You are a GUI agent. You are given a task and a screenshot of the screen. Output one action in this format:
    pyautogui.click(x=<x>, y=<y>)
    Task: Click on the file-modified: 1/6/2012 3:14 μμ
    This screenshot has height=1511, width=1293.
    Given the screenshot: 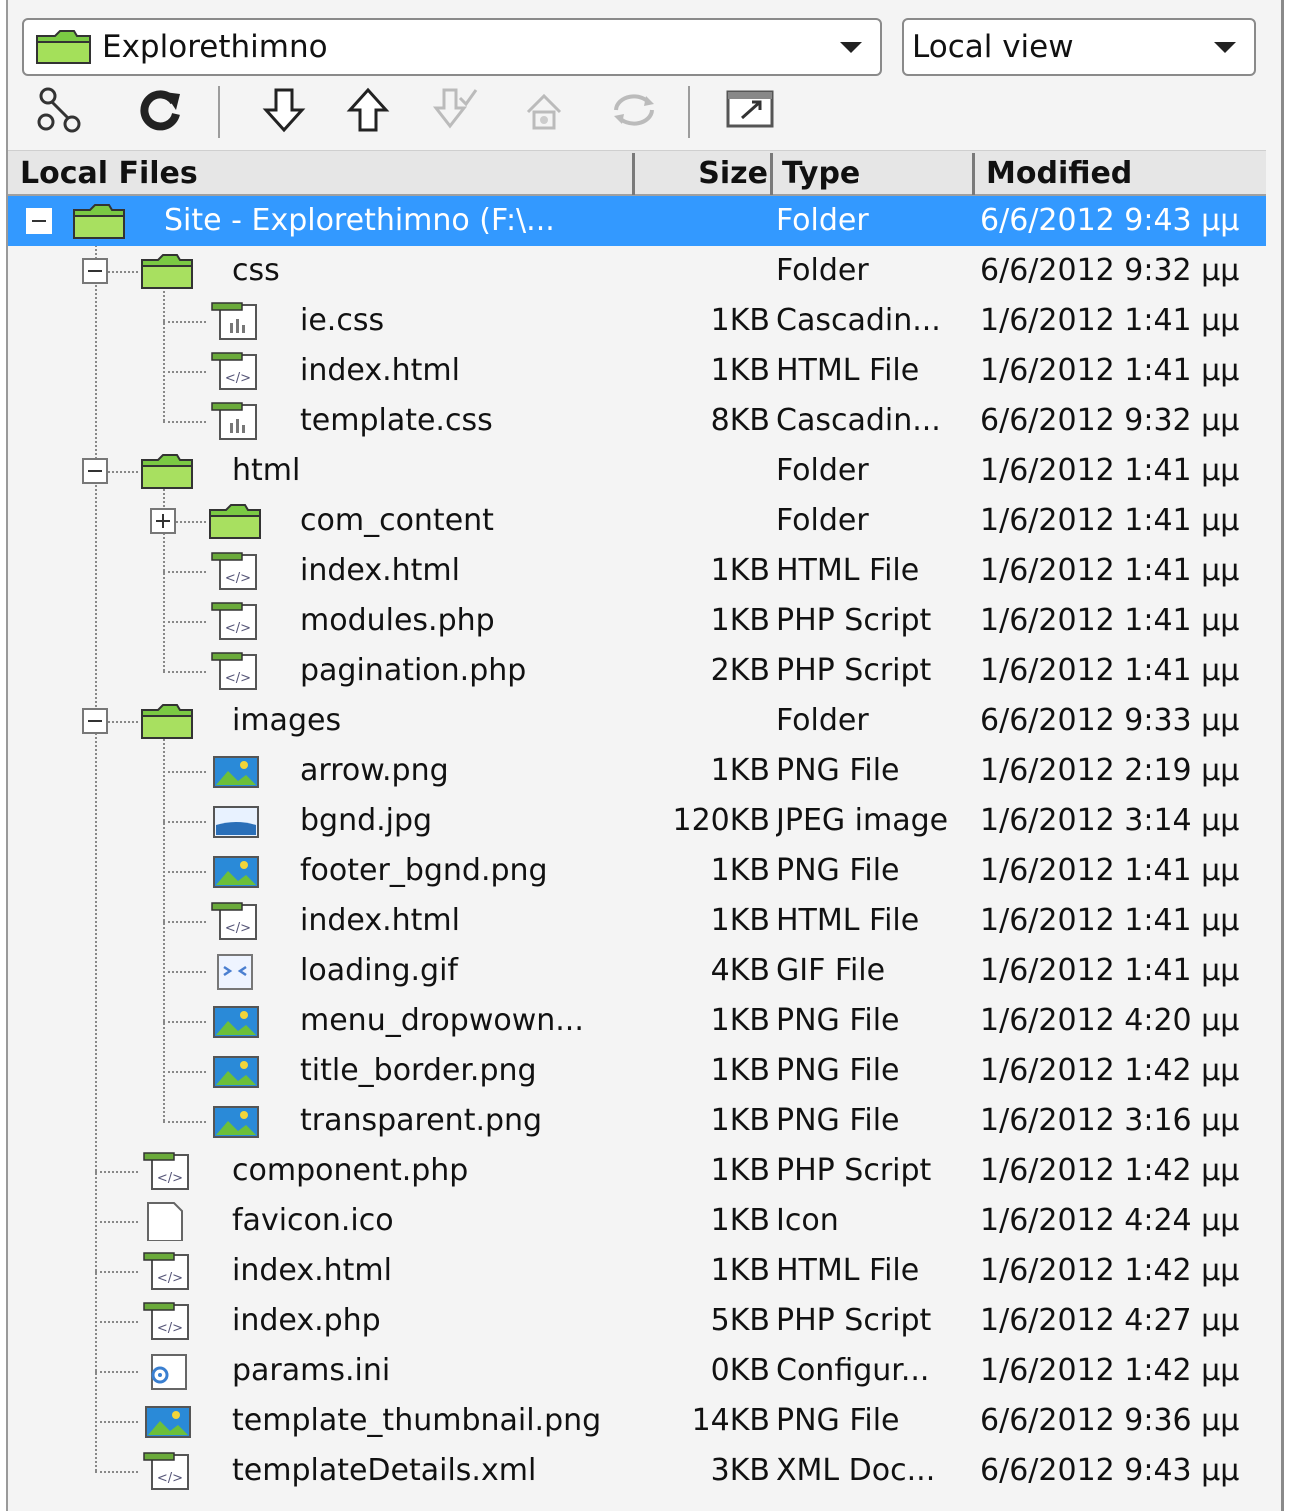 What is the action you would take?
    pyautogui.click(x=1110, y=820)
    